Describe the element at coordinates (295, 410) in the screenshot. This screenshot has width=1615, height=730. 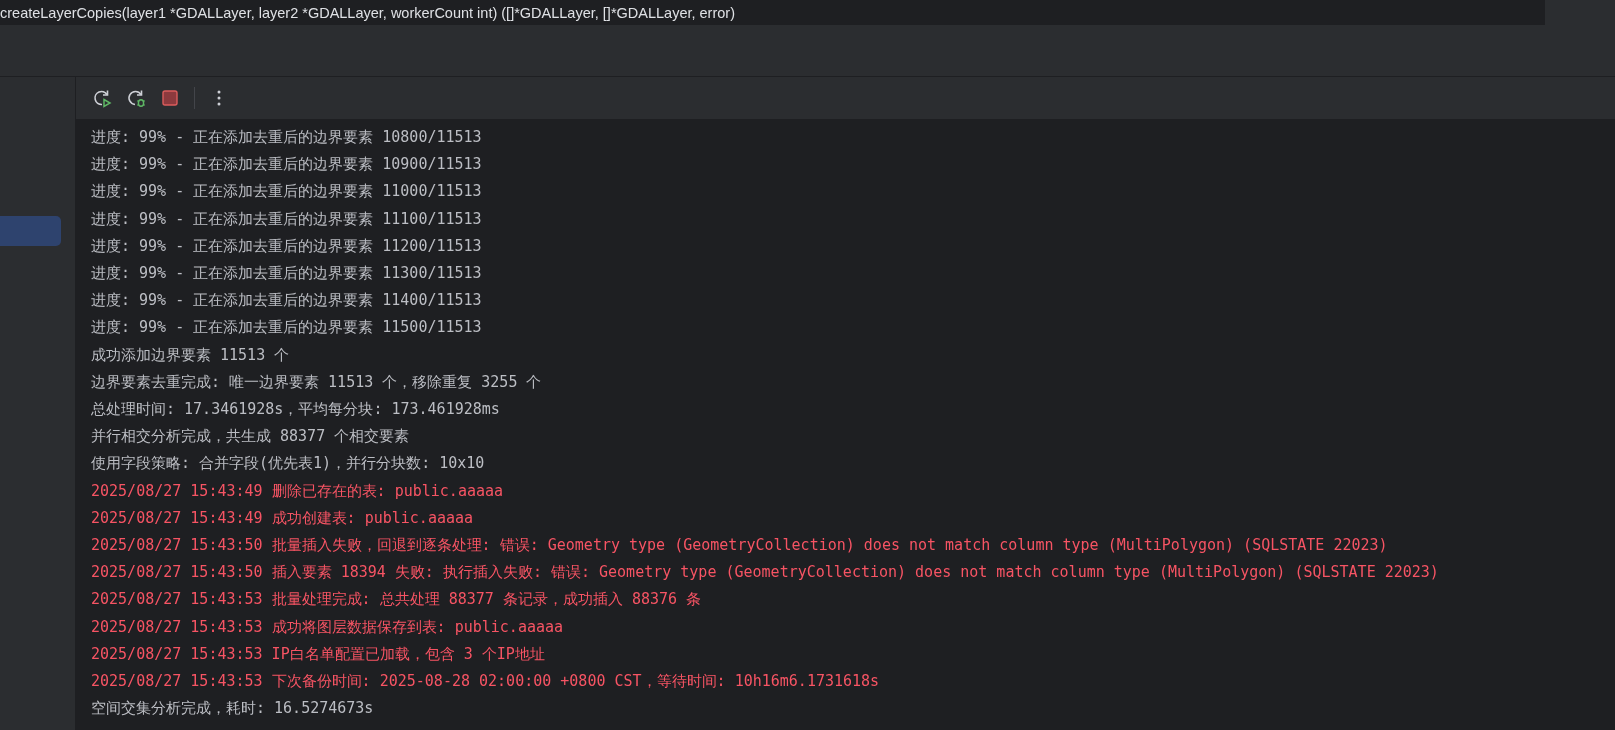
I see `console-line: 总处理时间: 17.3461928s，平均每分块: 173.461928ms` at that location.